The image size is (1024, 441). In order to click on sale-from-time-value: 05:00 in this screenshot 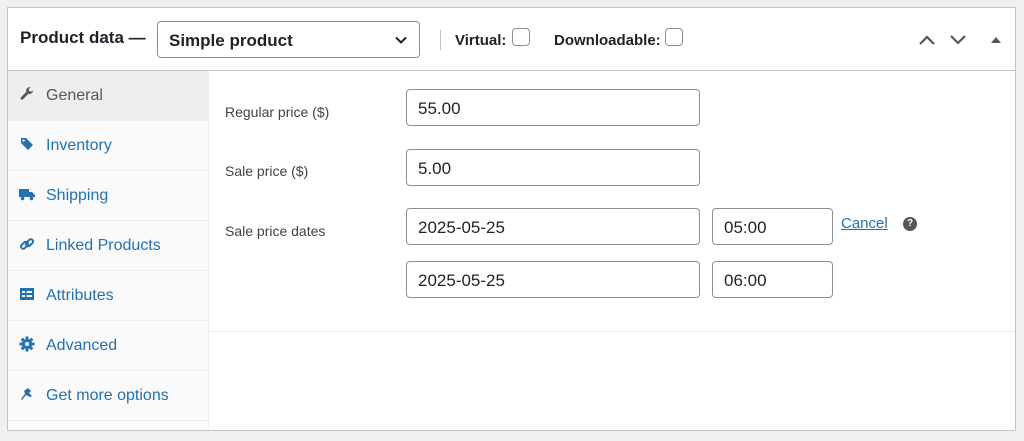, I will do `click(745, 227)`.